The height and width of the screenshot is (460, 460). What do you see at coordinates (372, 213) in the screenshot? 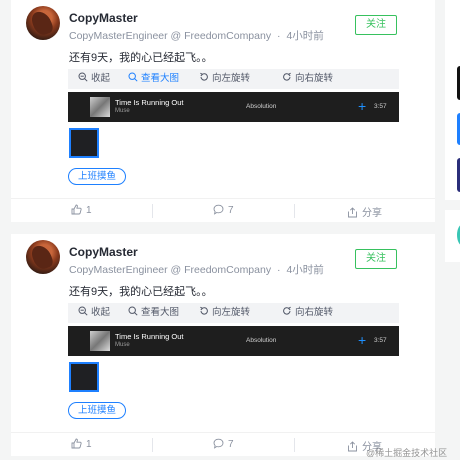
I see `share-label: 分享` at bounding box center [372, 213].